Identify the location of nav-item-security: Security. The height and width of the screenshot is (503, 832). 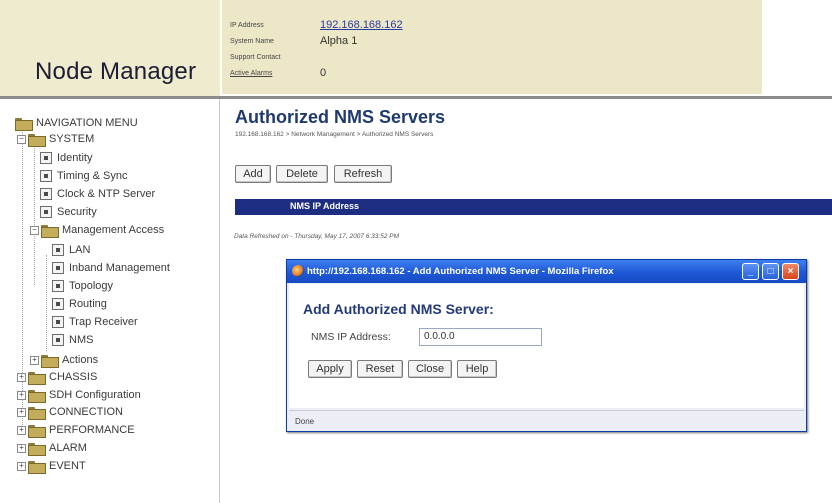
(68, 212).